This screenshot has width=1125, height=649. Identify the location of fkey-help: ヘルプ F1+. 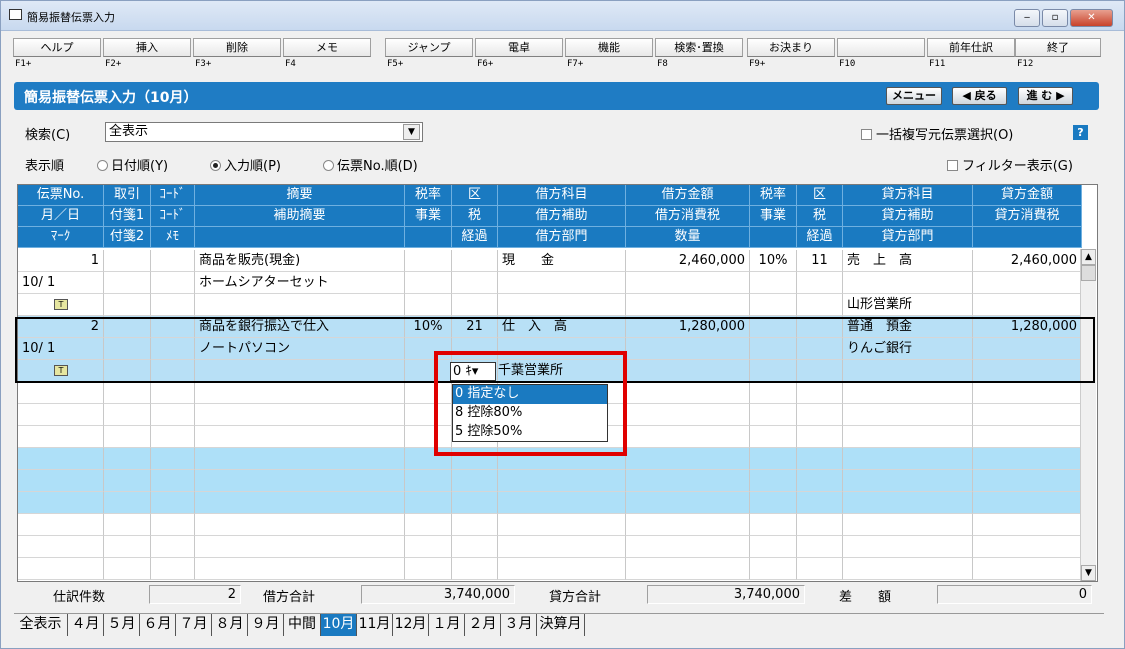
(57, 56).